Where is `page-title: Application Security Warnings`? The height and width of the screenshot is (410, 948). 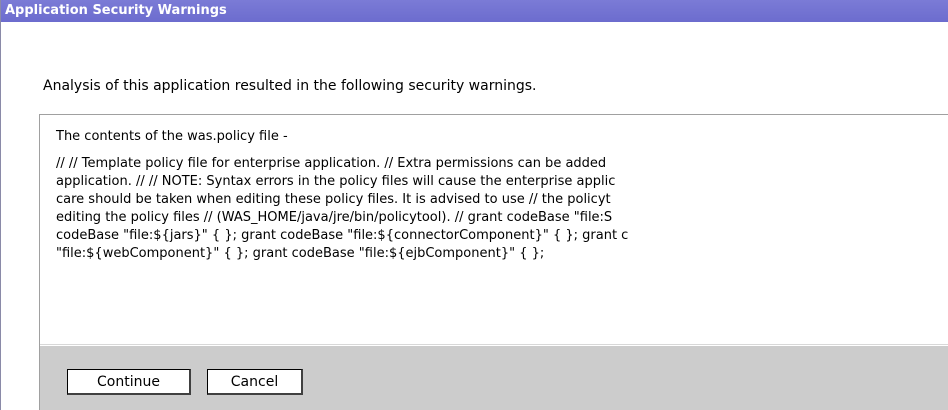 page-title: Application Security Warnings is located at coordinates (116, 10).